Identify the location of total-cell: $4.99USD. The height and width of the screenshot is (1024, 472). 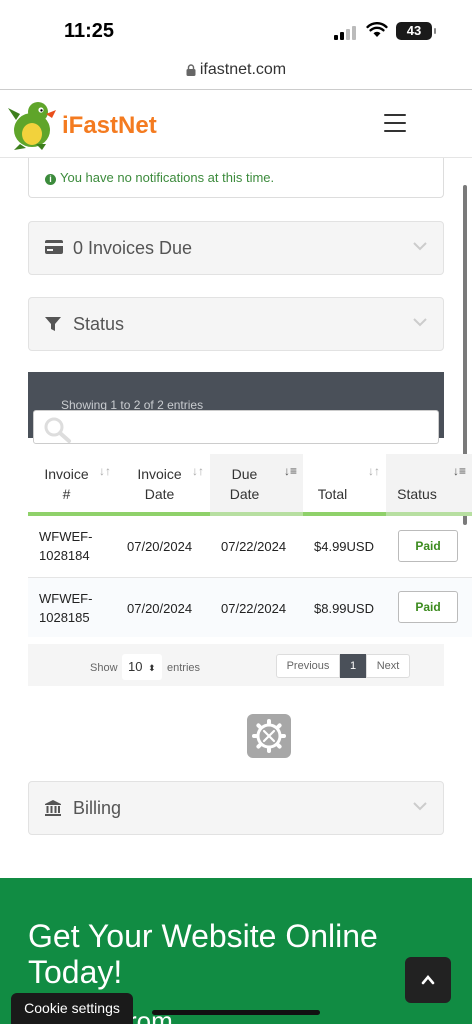
(344, 546).